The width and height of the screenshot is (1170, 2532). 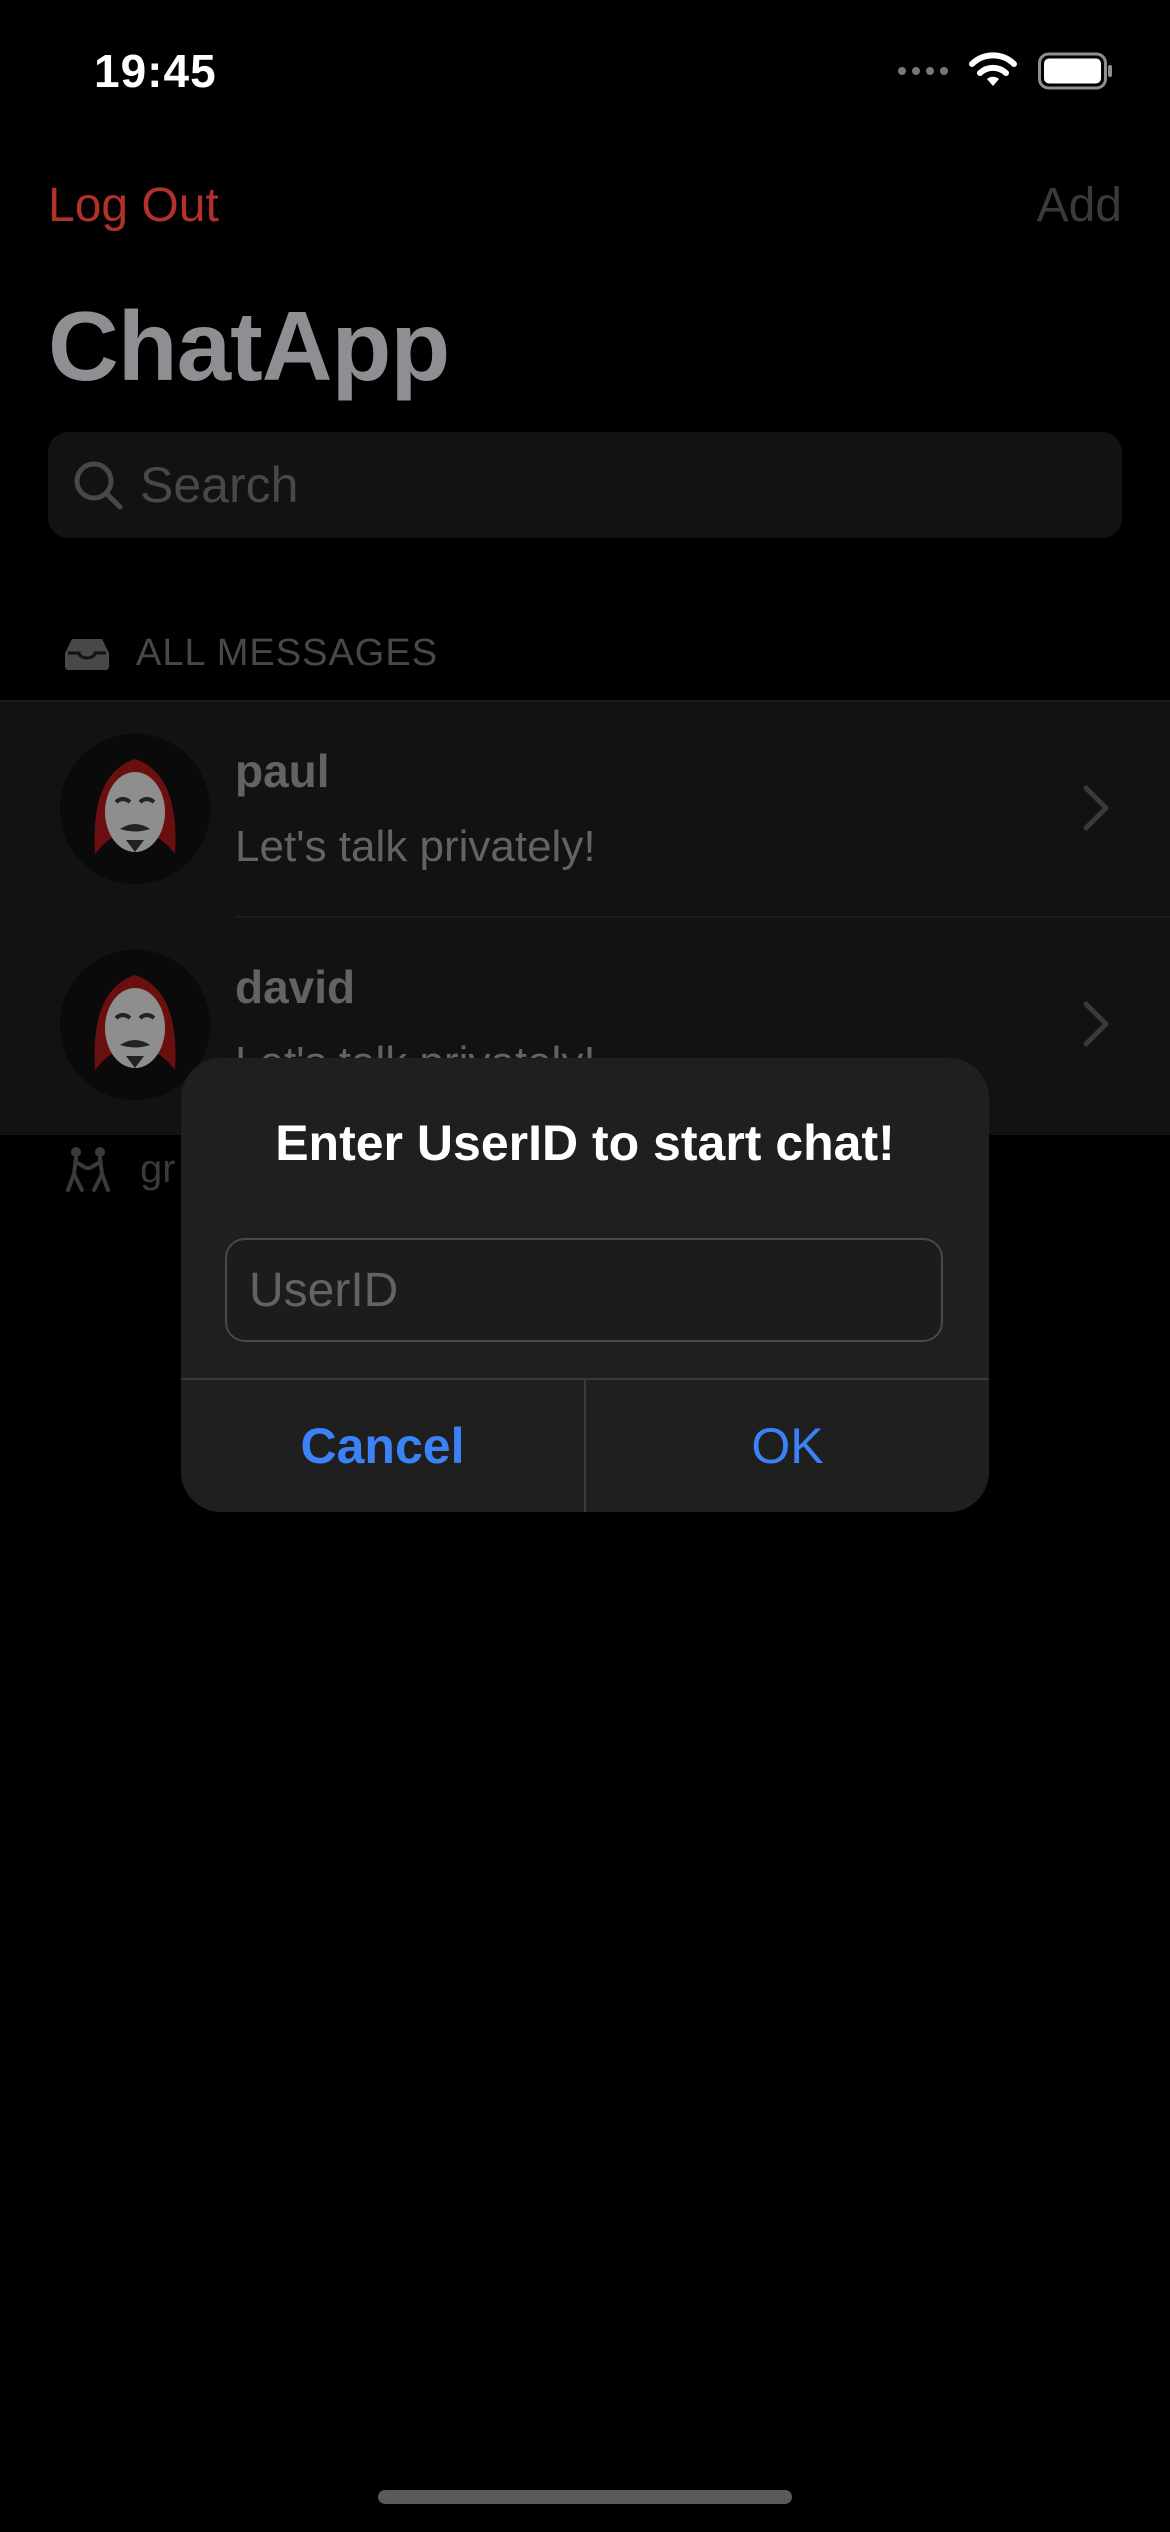 What do you see at coordinates (158, 1168) in the screenshot?
I see `groups-label: gr` at bounding box center [158, 1168].